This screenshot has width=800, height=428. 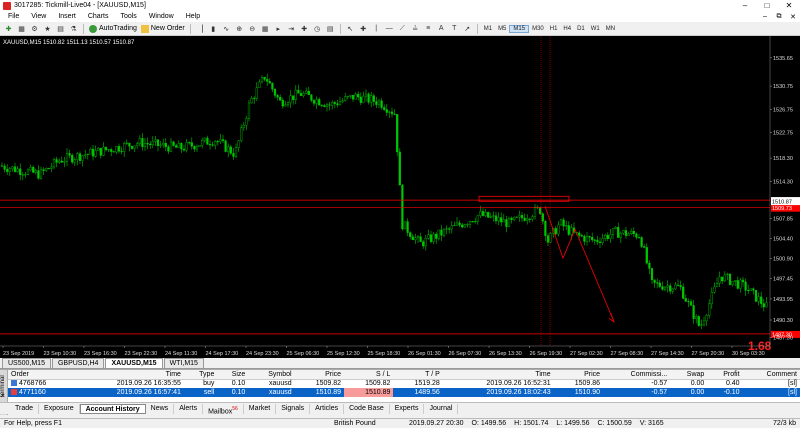 I want to click on autotrading-button: AutoTrading, so click(x=113, y=28).